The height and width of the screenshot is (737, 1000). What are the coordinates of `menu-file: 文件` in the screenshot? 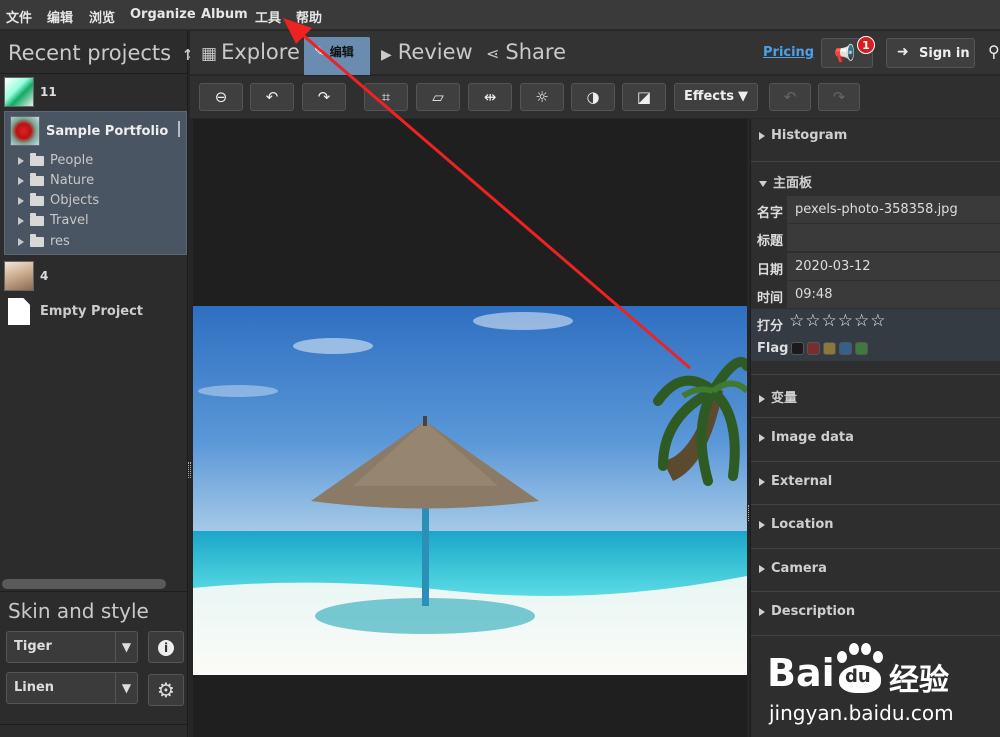 It's located at (19, 16).